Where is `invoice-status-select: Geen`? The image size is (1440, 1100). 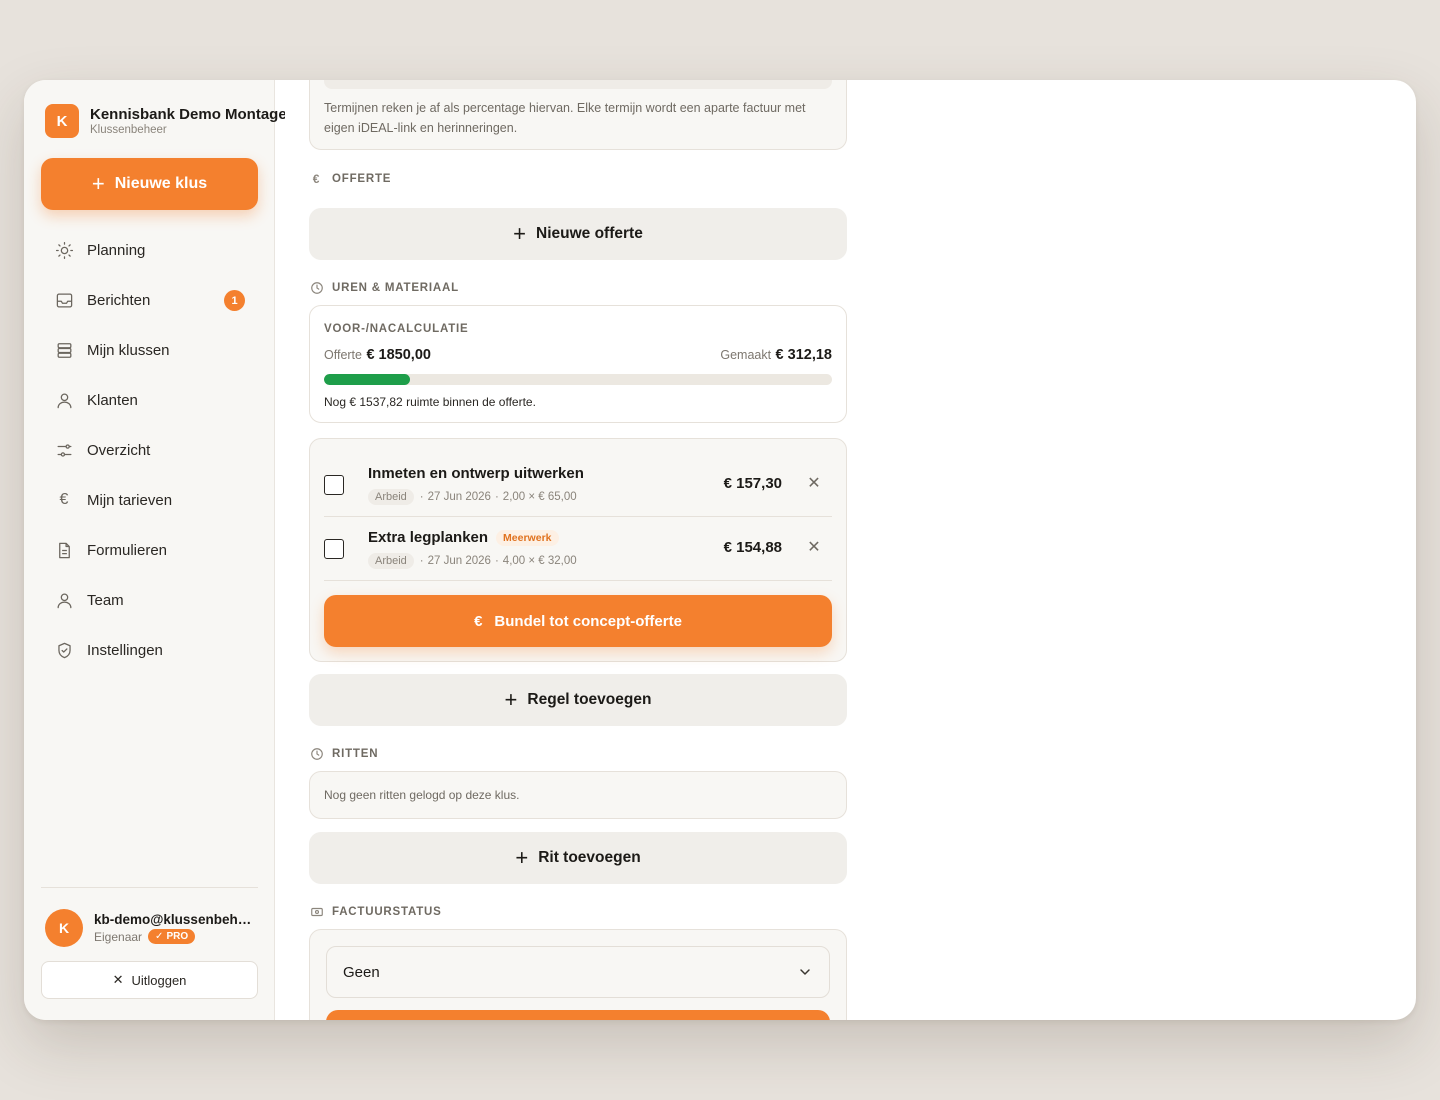 invoice-status-select: Geen is located at coordinates (578, 972).